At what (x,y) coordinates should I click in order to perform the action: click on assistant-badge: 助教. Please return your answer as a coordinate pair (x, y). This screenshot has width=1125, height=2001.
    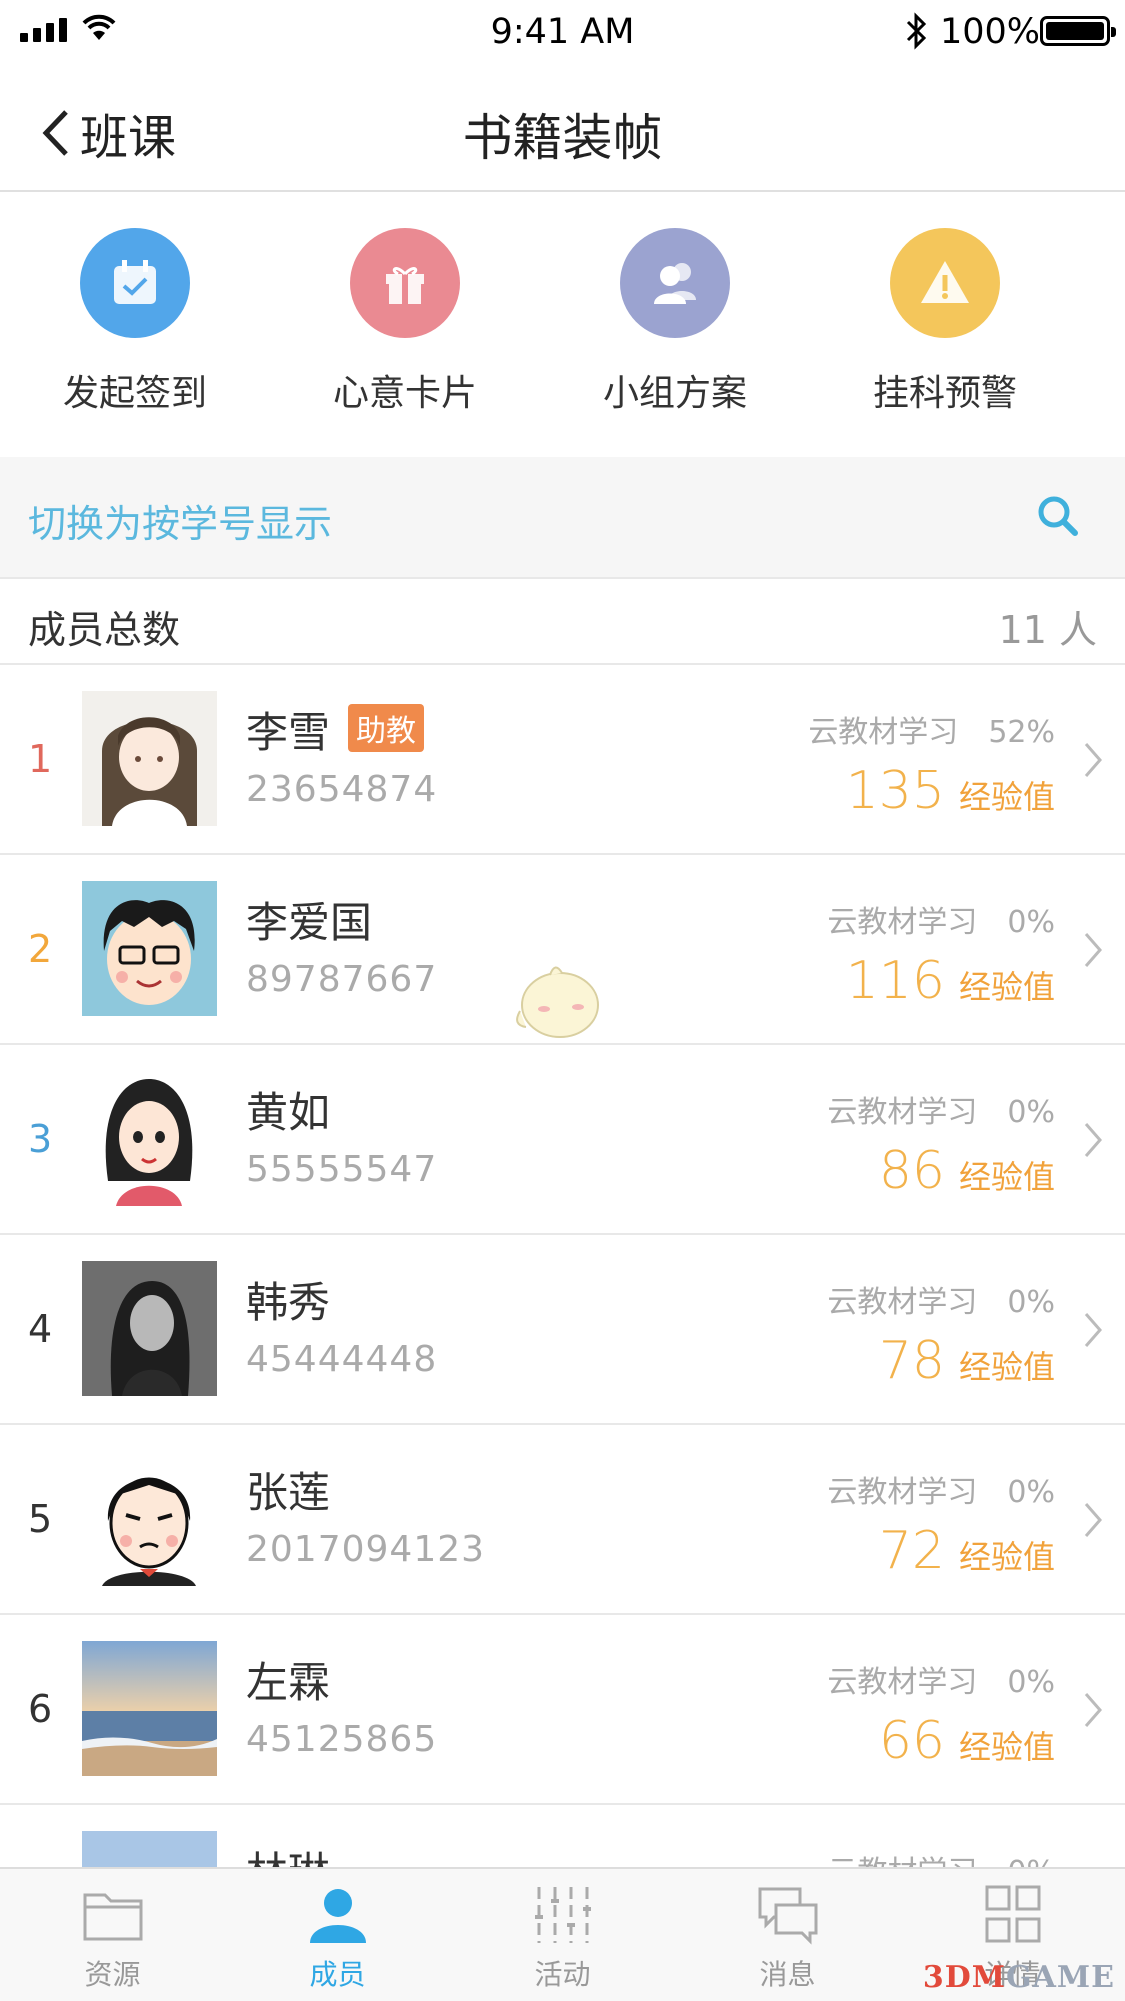
    Looking at the image, I should click on (386, 728).